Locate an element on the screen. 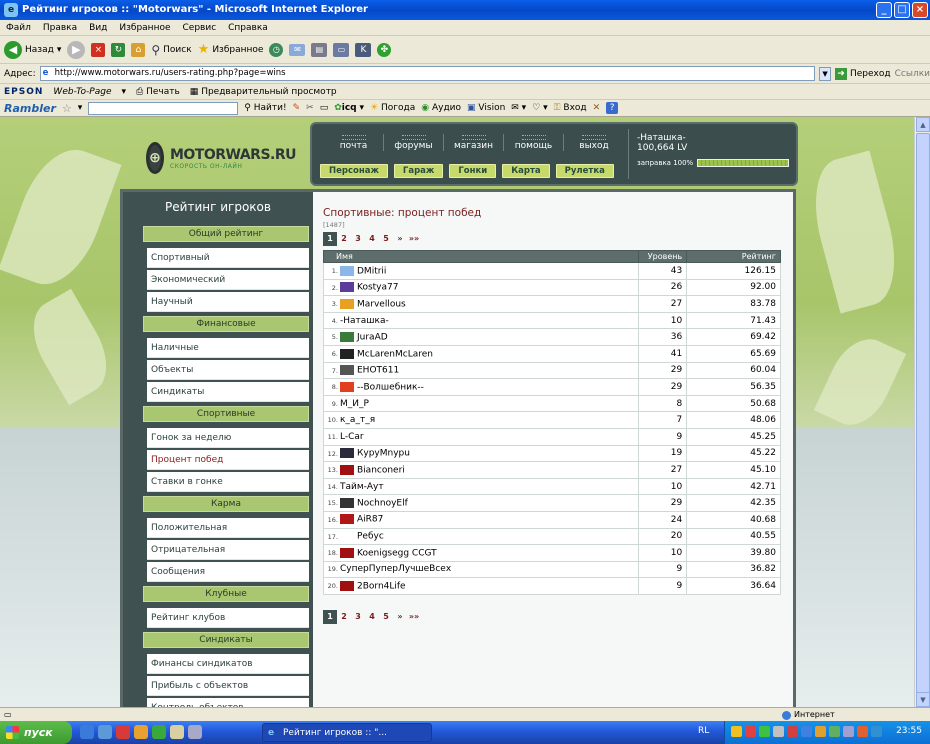 This screenshot has width=930, height=744. player-name-link: NochnoyElf is located at coordinates (382, 503).